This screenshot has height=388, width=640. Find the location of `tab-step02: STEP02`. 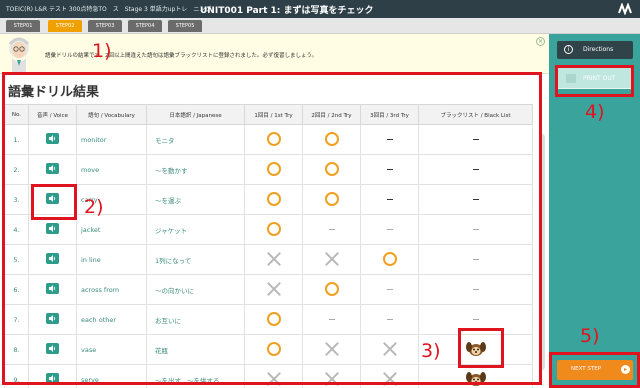

tab-step02: STEP02 is located at coordinates (65, 26).